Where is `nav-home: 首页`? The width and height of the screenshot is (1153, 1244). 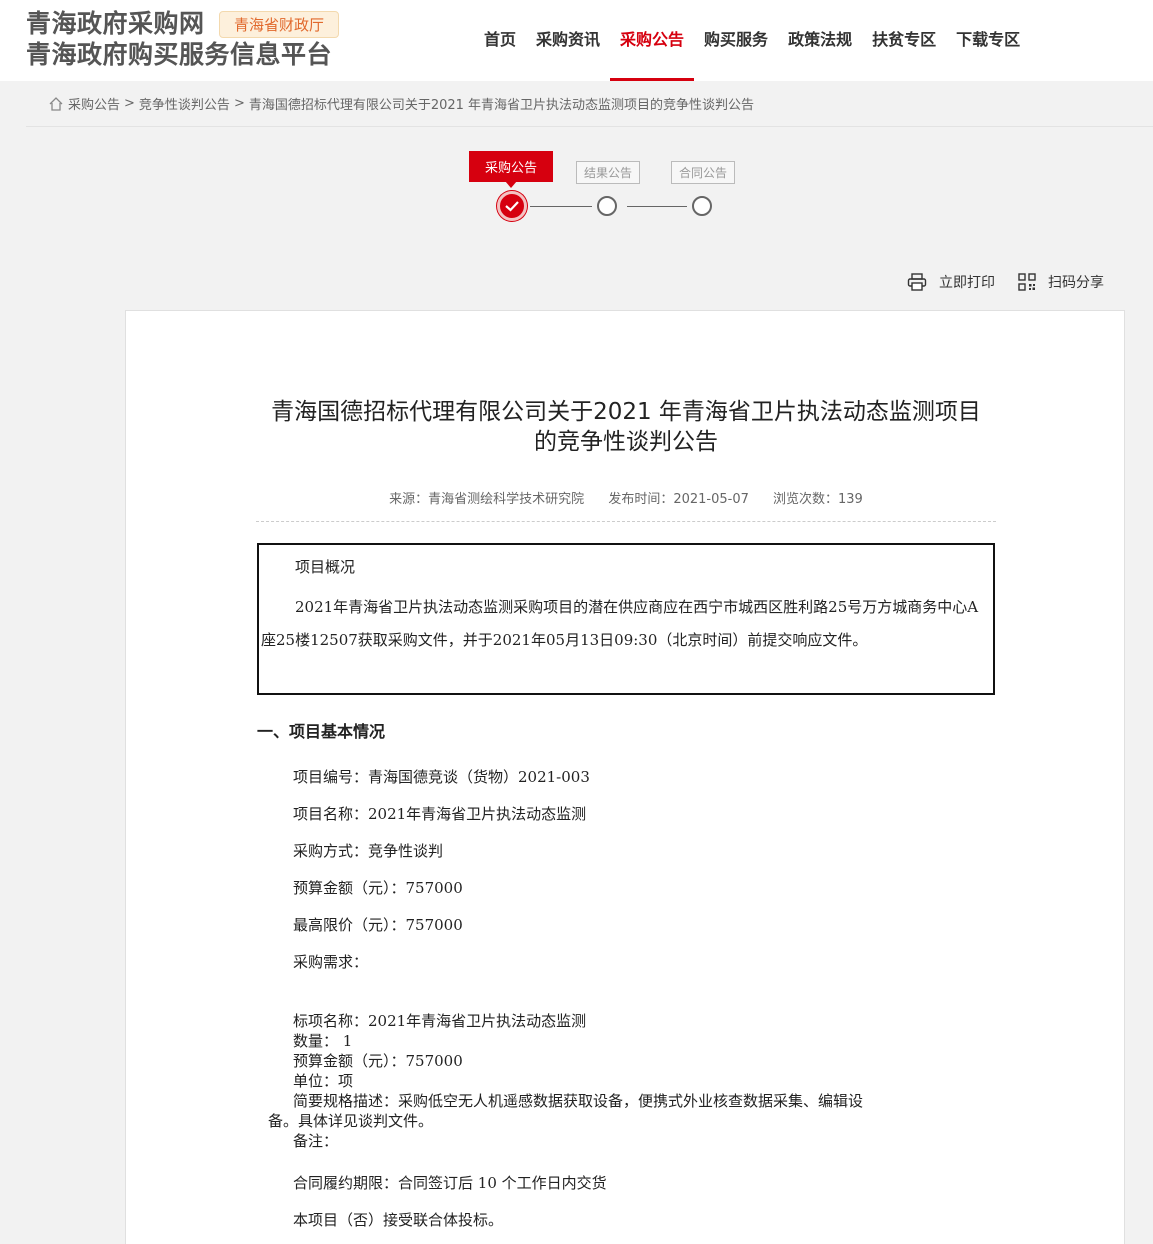 nav-home: 首页 is located at coordinates (500, 40).